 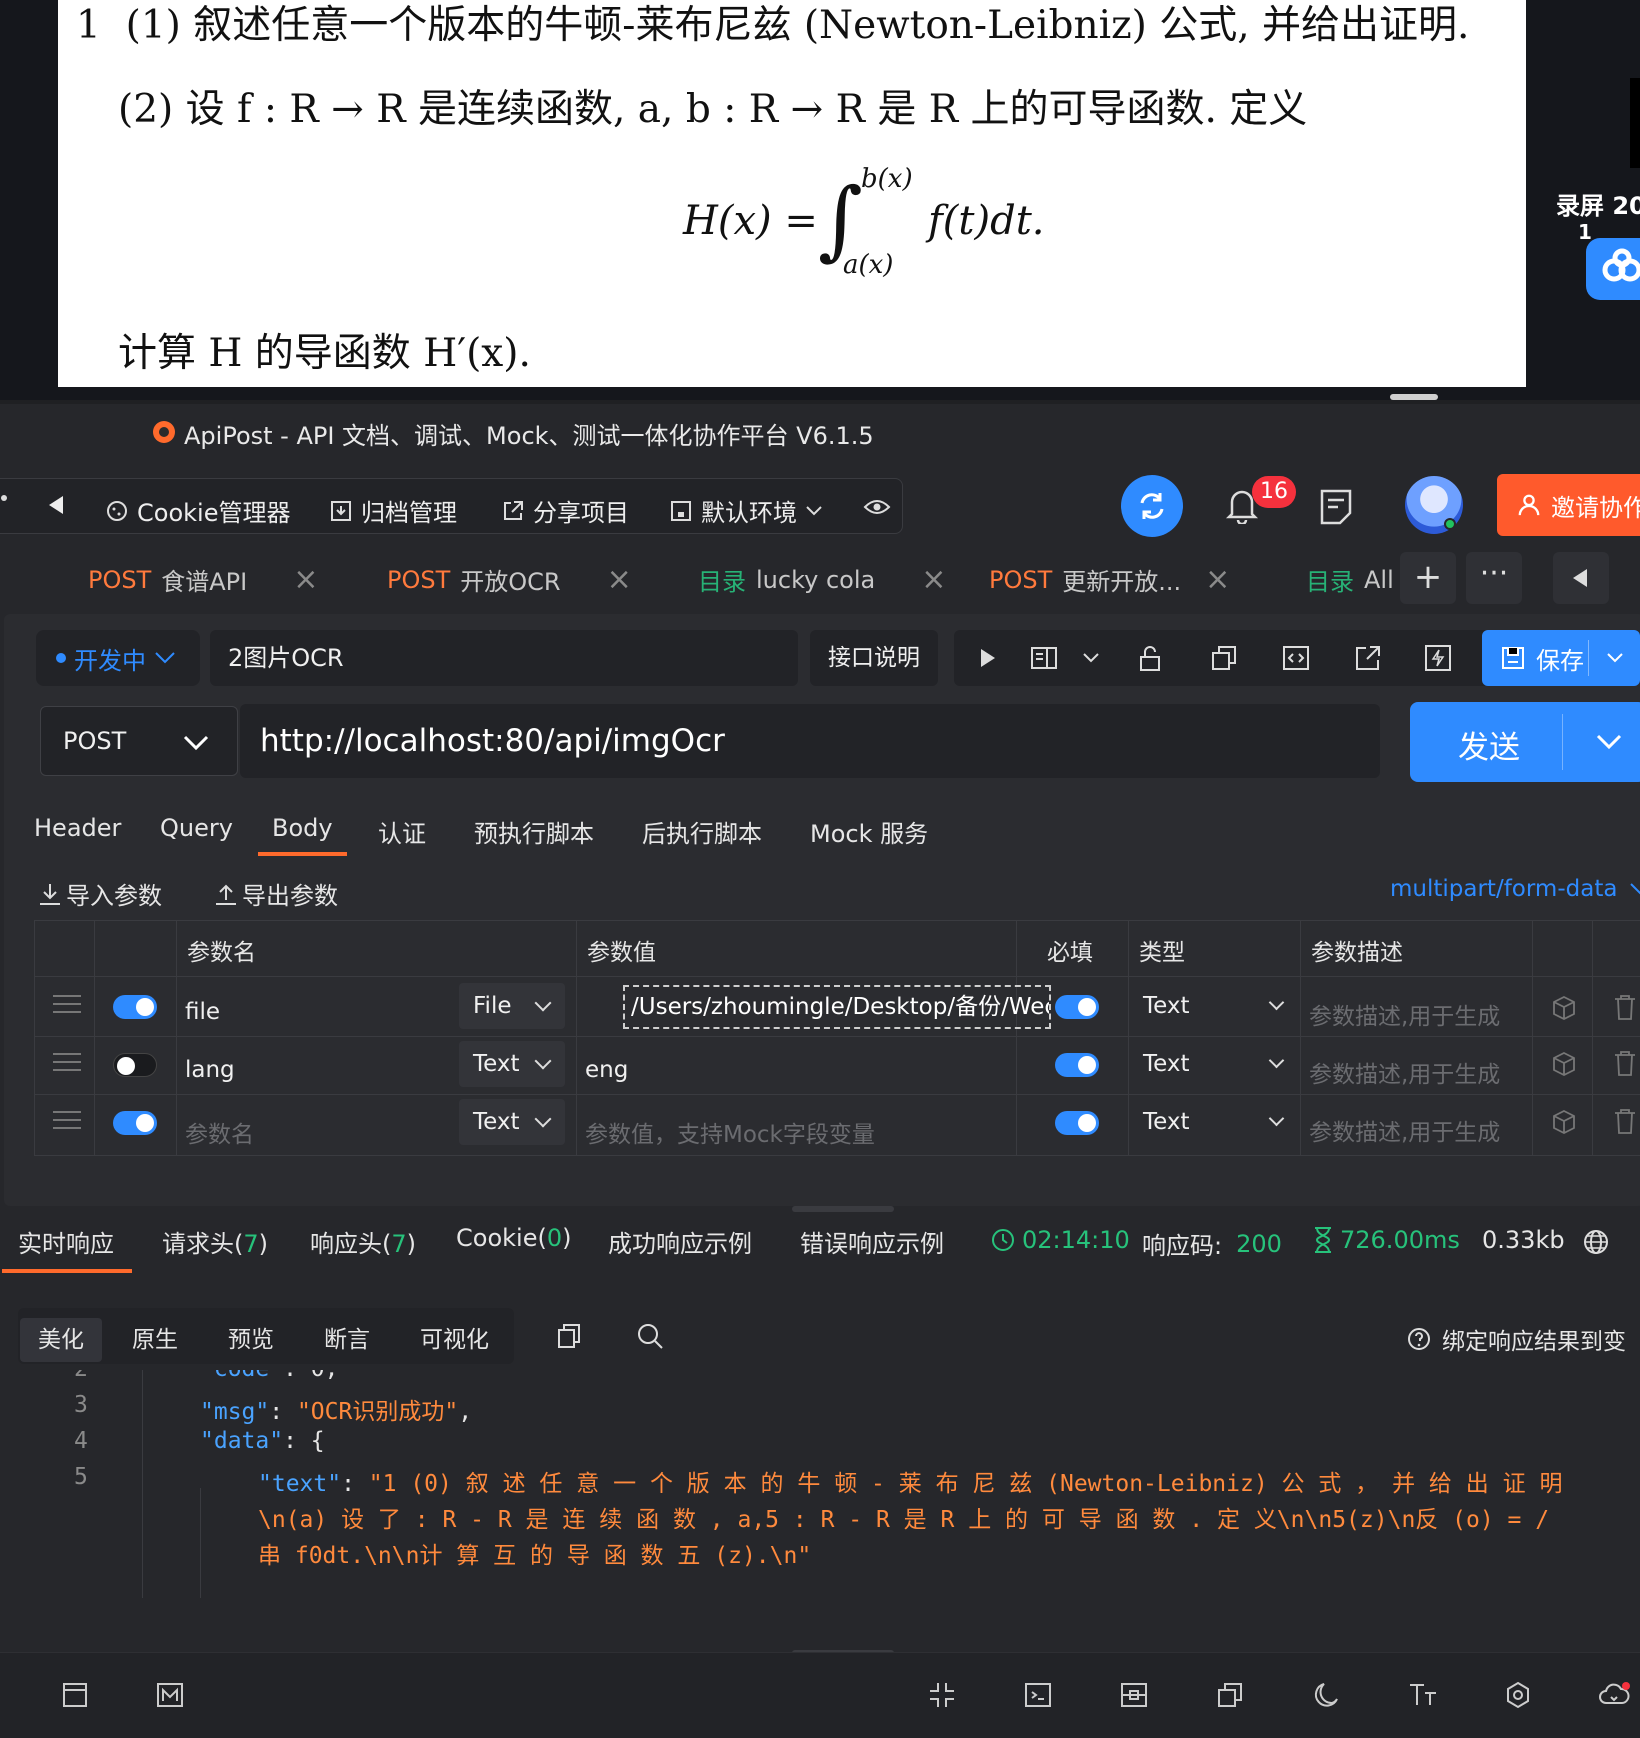 I want to click on method-select: POST, so click(x=139, y=741).